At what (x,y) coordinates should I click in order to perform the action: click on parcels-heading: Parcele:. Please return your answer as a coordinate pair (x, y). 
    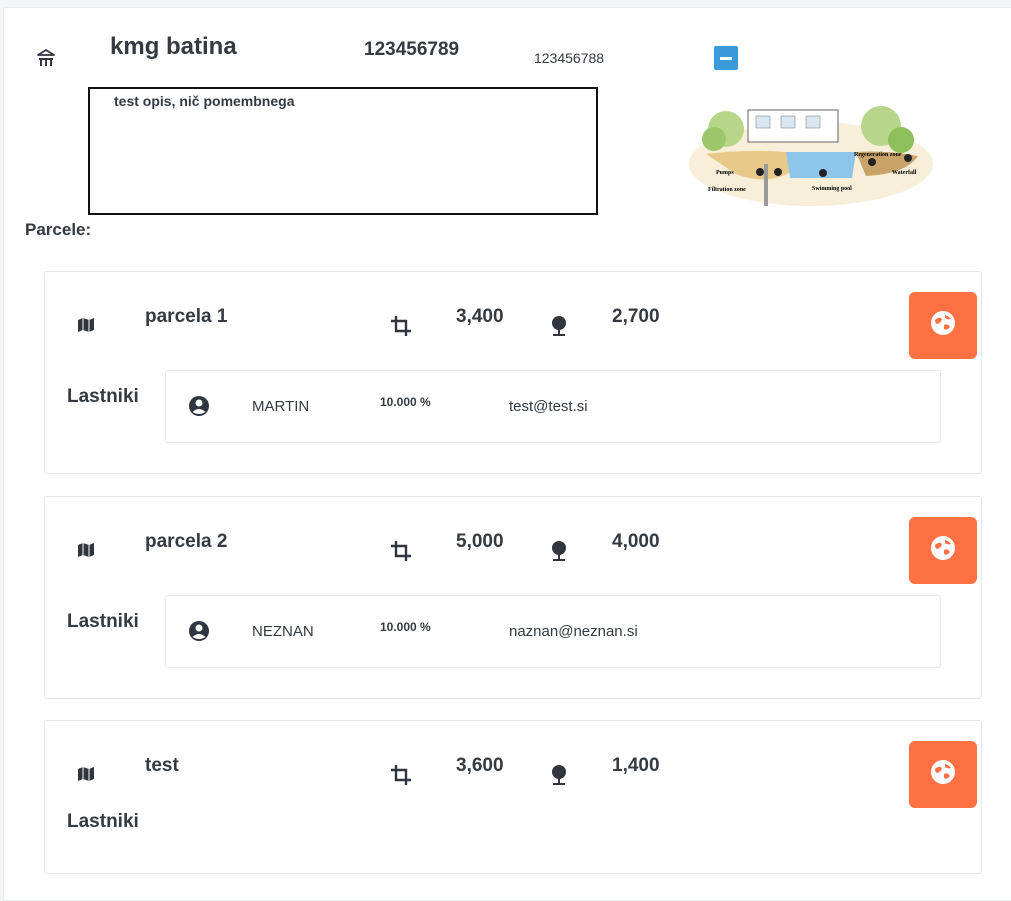
    Looking at the image, I should click on (58, 229).